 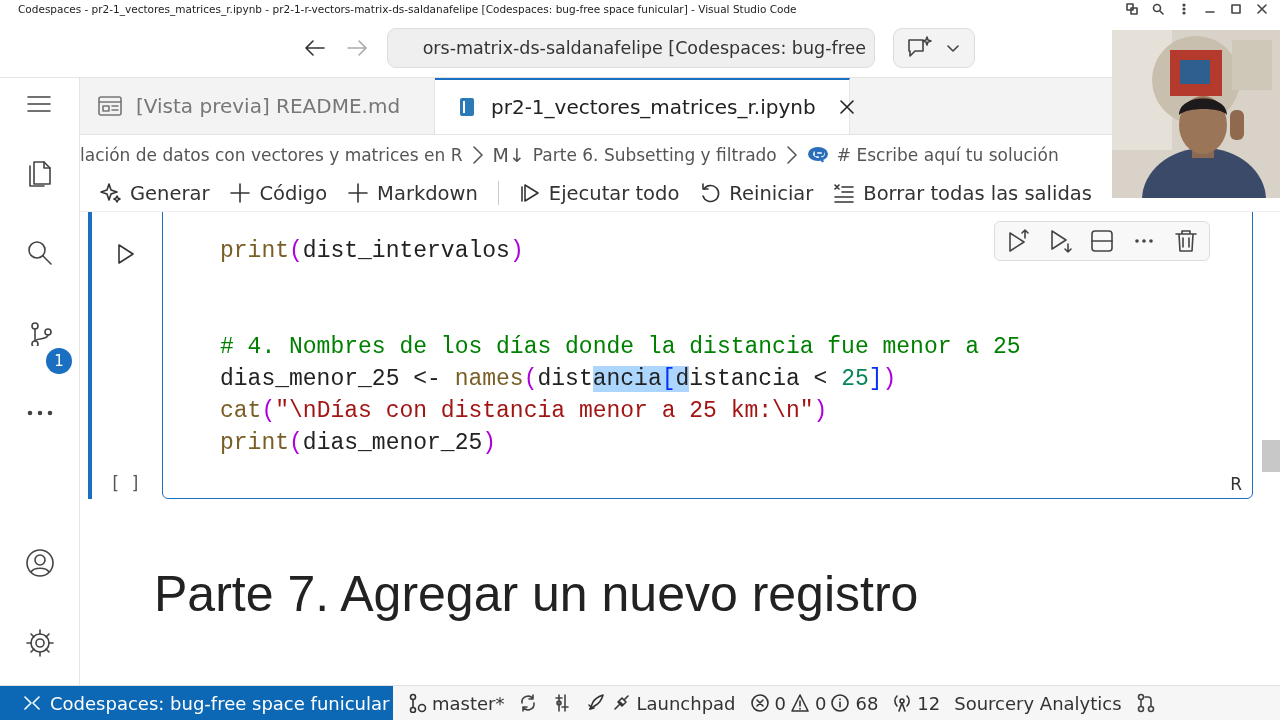 I want to click on status-item: 12, so click(x=916, y=703).